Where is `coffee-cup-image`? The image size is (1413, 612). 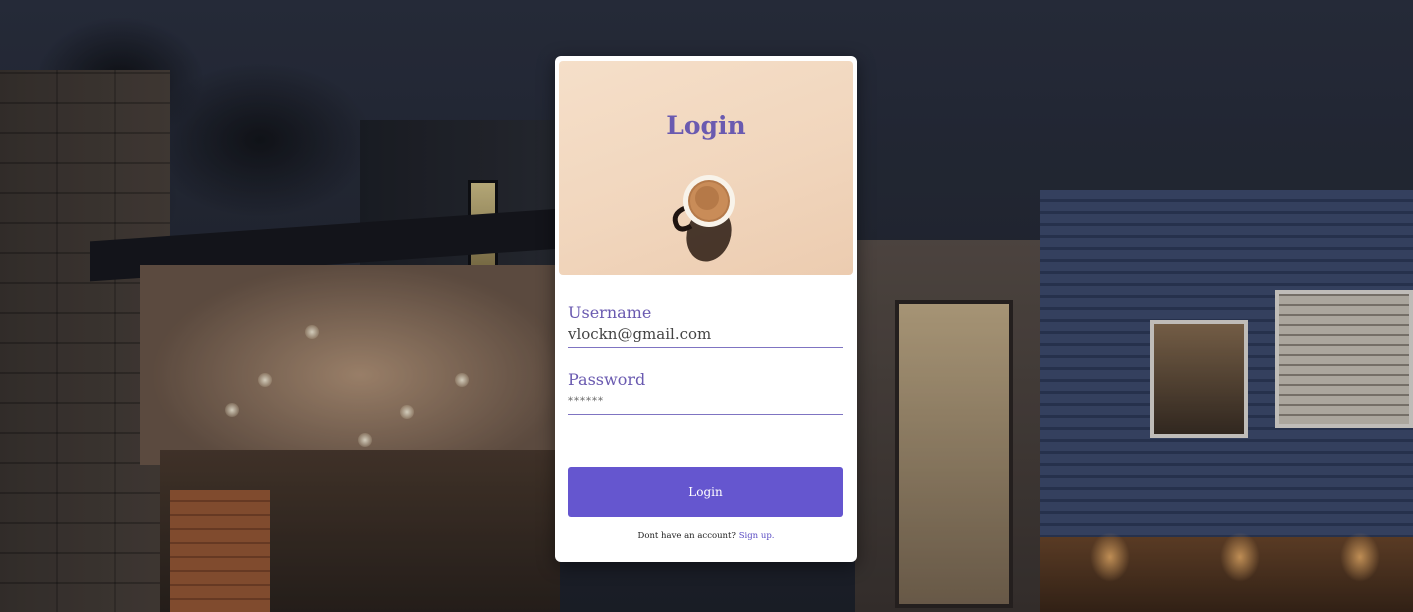 coffee-cup-image is located at coordinates (703, 218).